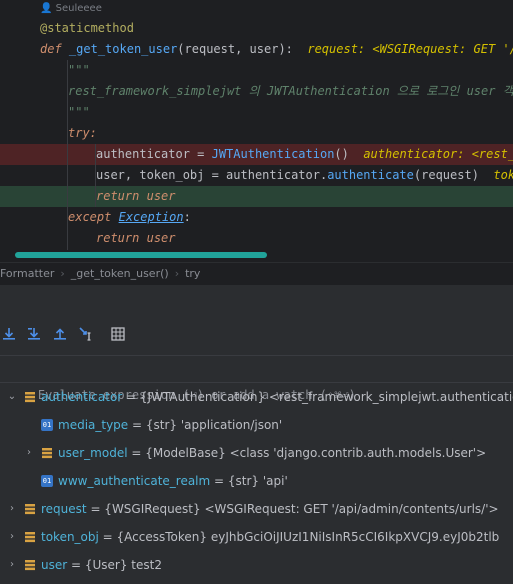  What do you see at coordinates (86, 334) in the screenshot?
I see `run-to-cursor-icon` at bounding box center [86, 334].